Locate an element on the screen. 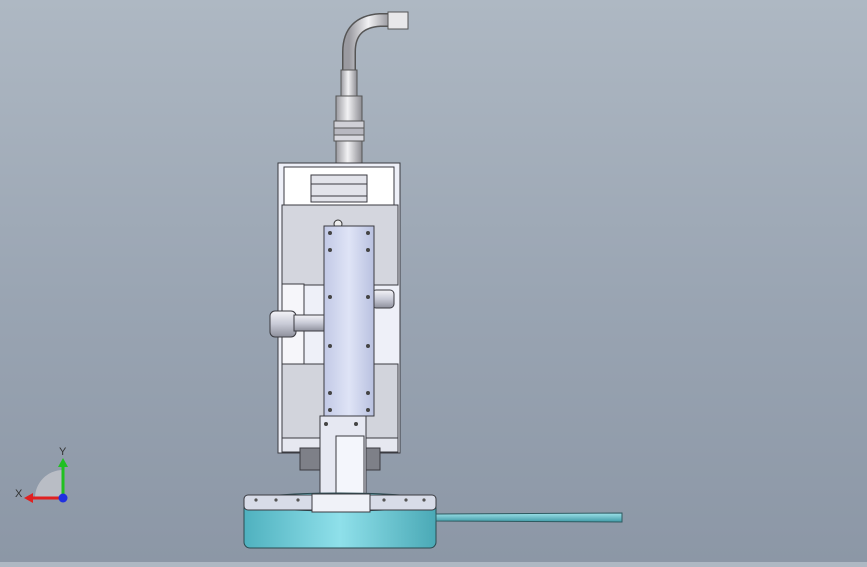 The image size is (867, 567). base-puck is located at coordinates (340, 520).